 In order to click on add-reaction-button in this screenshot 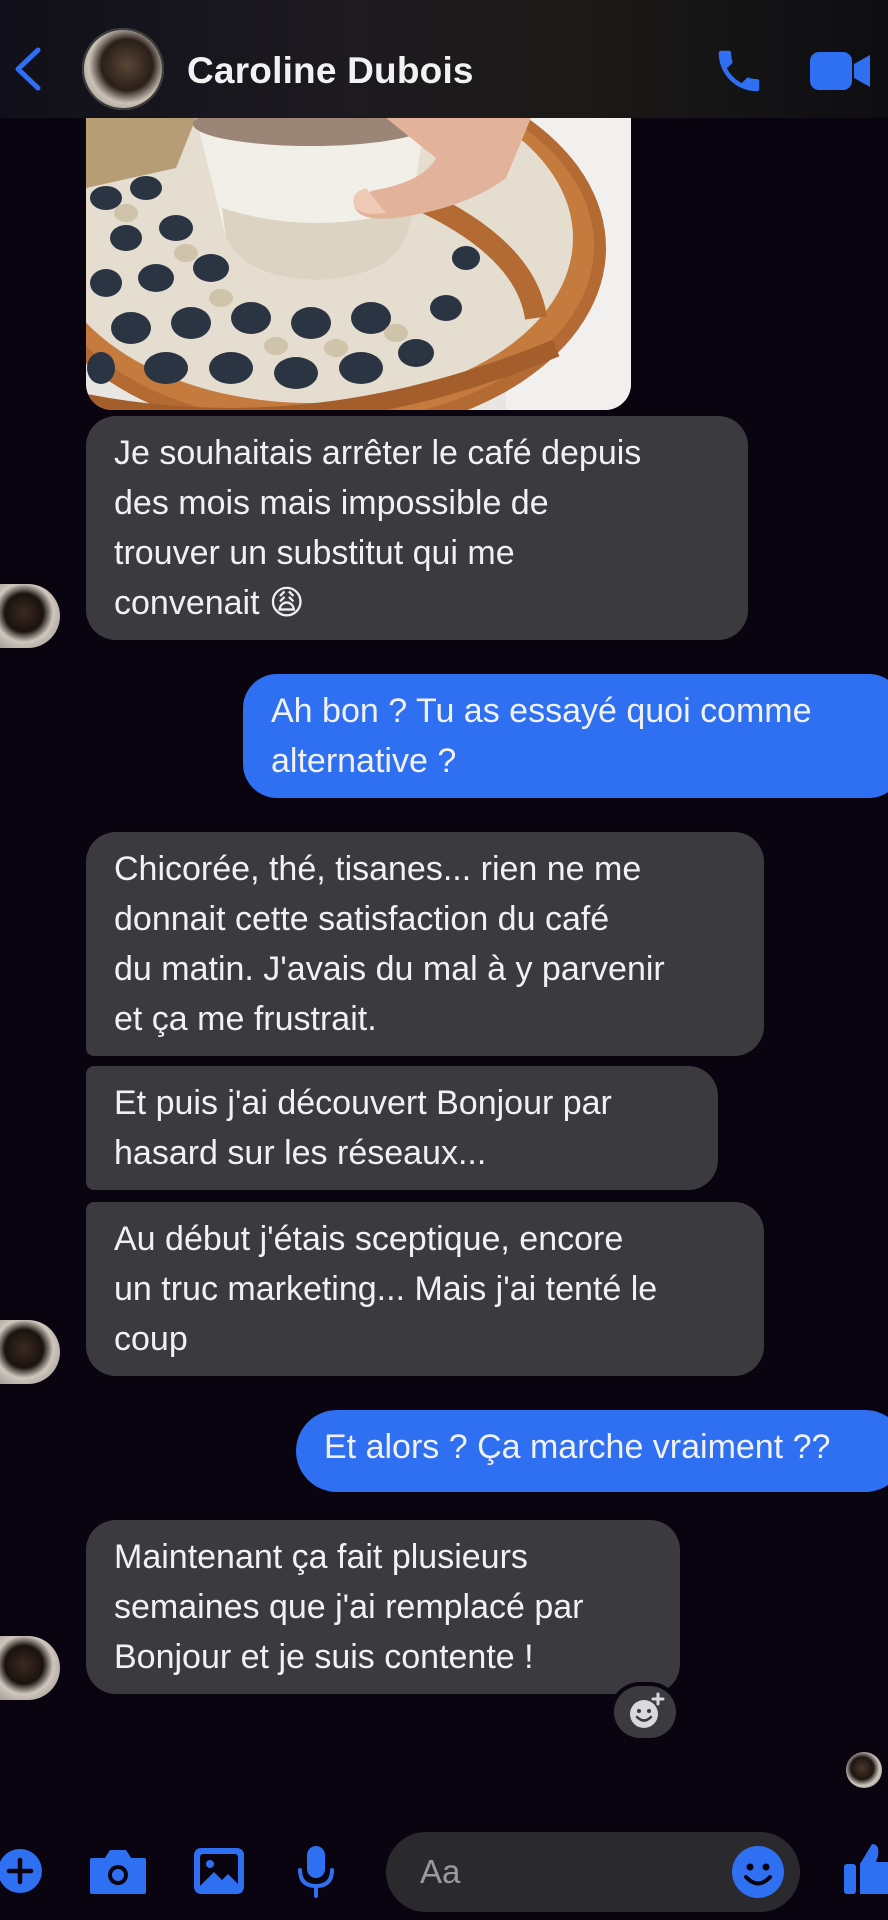, I will do `click(645, 1712)`.